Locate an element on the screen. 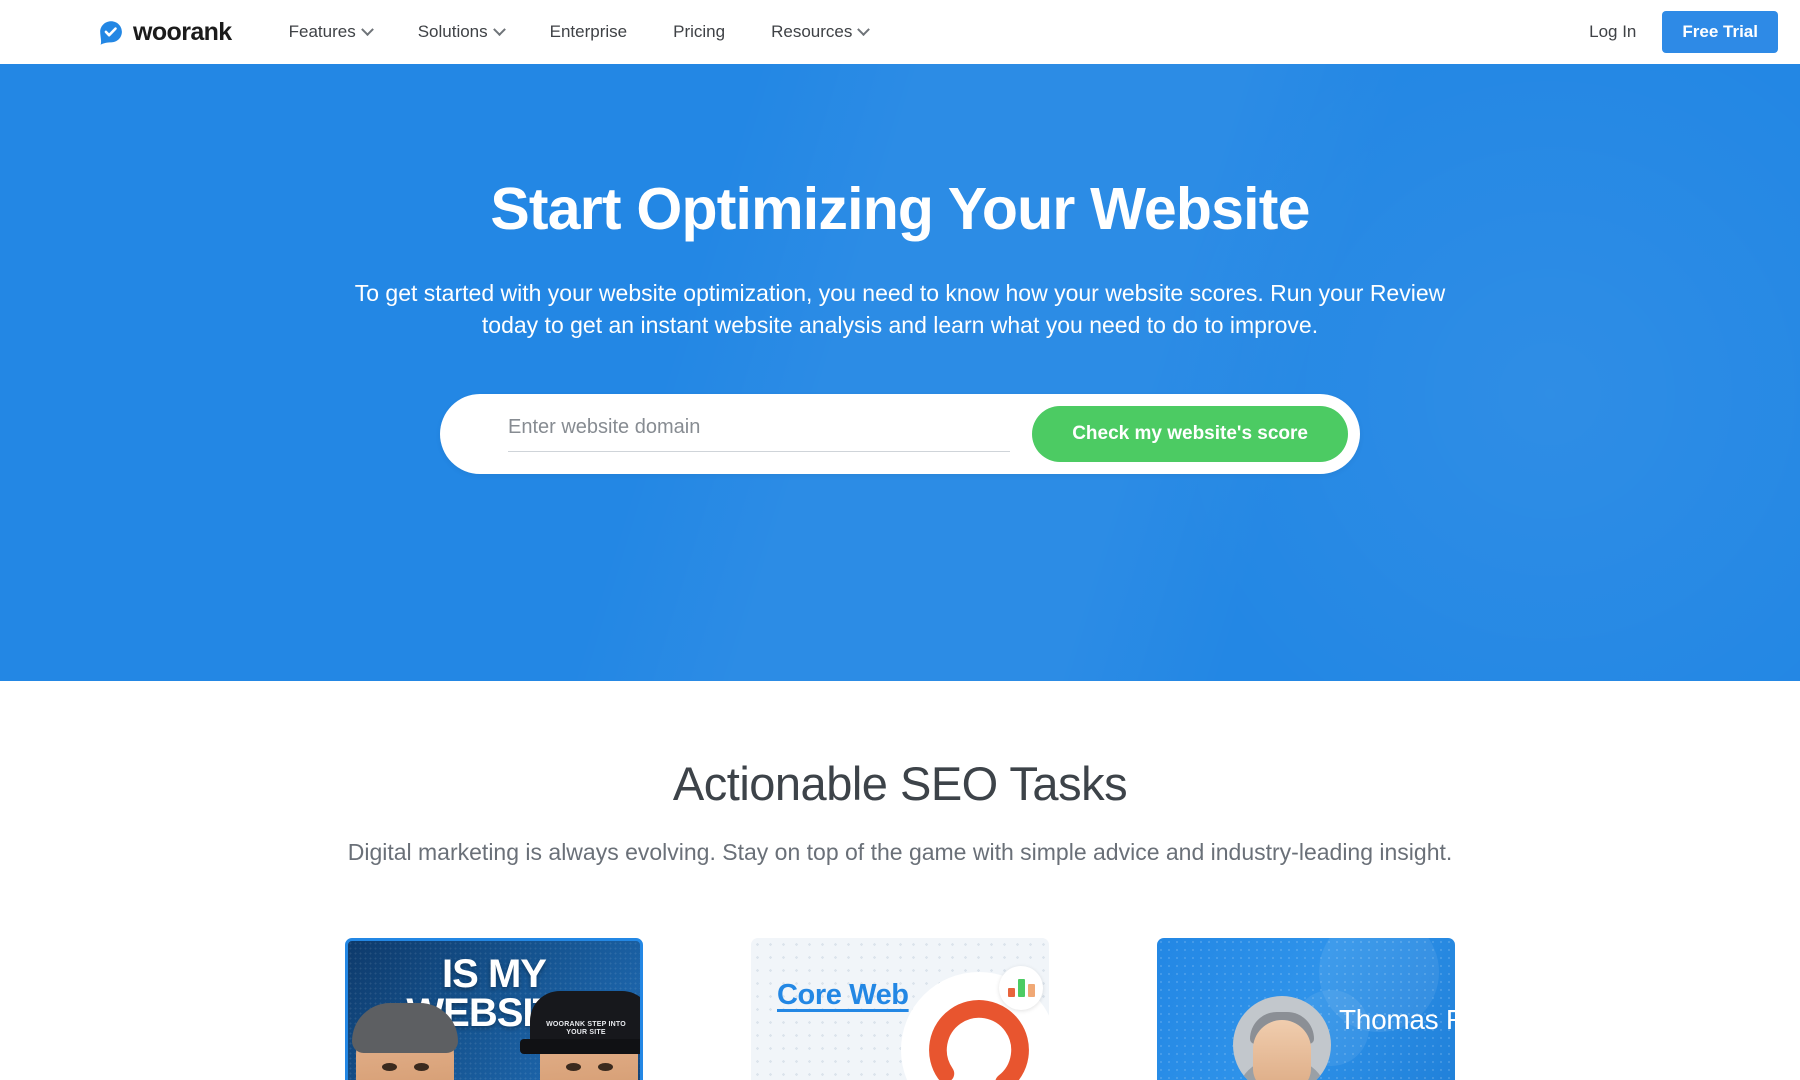 The width and height of the screenshot is (1800, 1080). person-right-icon: WOORANK STEP INTO YOUR SITE is located at coordinates (580, 1035).